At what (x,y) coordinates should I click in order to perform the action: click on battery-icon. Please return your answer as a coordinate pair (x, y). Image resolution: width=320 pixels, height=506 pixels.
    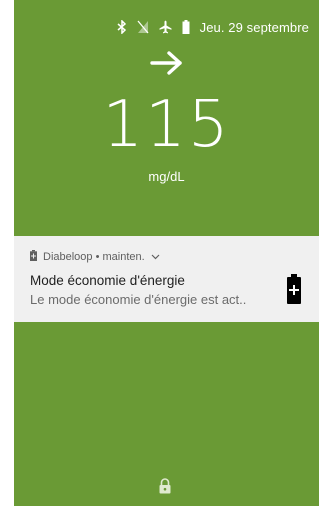
    Looking at the image, I should click on (186, 27).